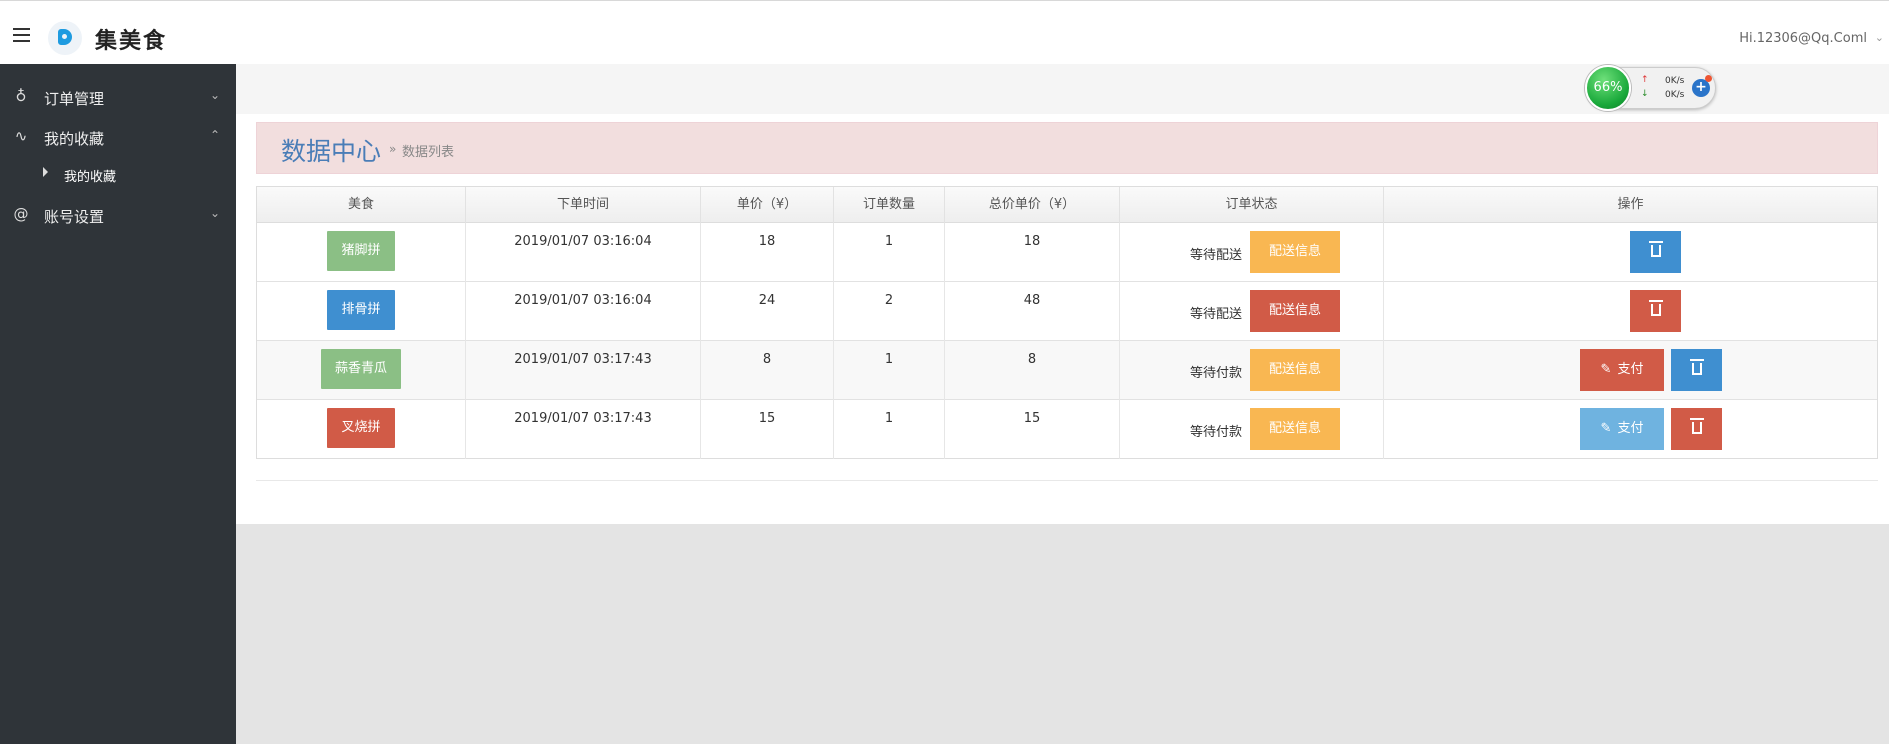  Describe the element at coordinates (1608, 88) in the screenshot. I see `usage-percent-ball: 66%` at that location.